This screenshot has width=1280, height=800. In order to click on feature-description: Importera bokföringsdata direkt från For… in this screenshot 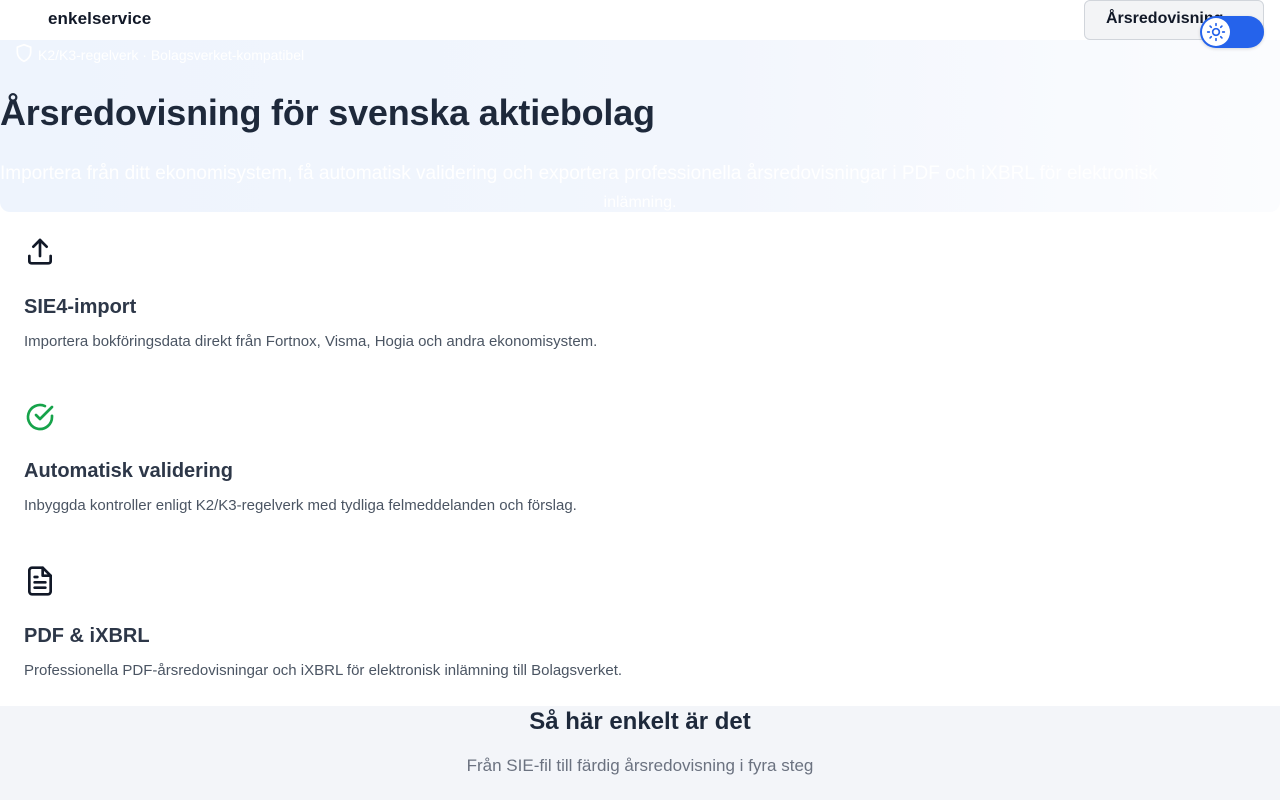, I will do `click(311, 341)`.